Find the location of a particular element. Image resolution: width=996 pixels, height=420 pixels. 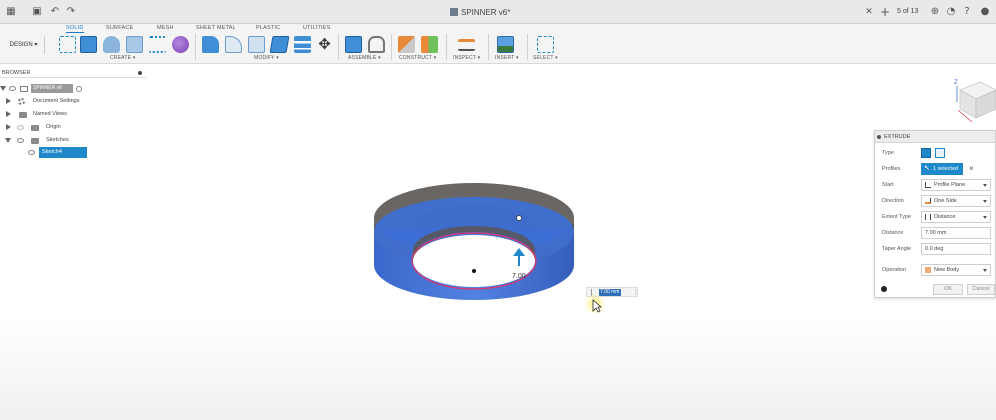

fillet-icon is located at coordinates (233, 44).